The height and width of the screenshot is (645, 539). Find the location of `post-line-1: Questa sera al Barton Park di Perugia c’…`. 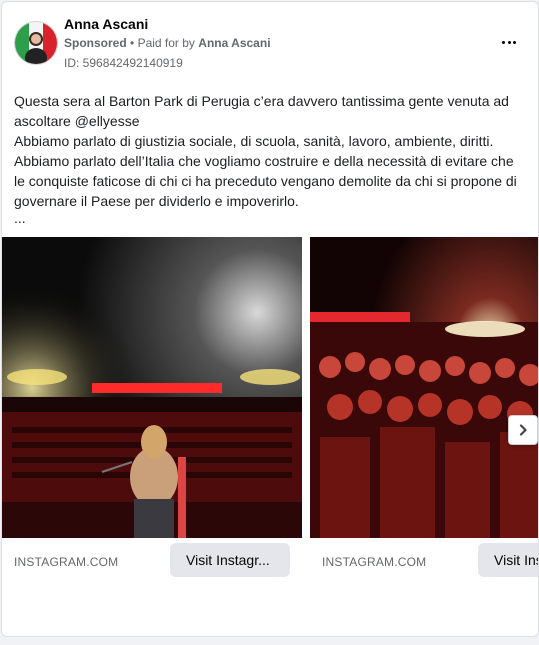

post-line-1: Questa sera al Barton Park di Perugia c’… is located at coordinates (261, 111).